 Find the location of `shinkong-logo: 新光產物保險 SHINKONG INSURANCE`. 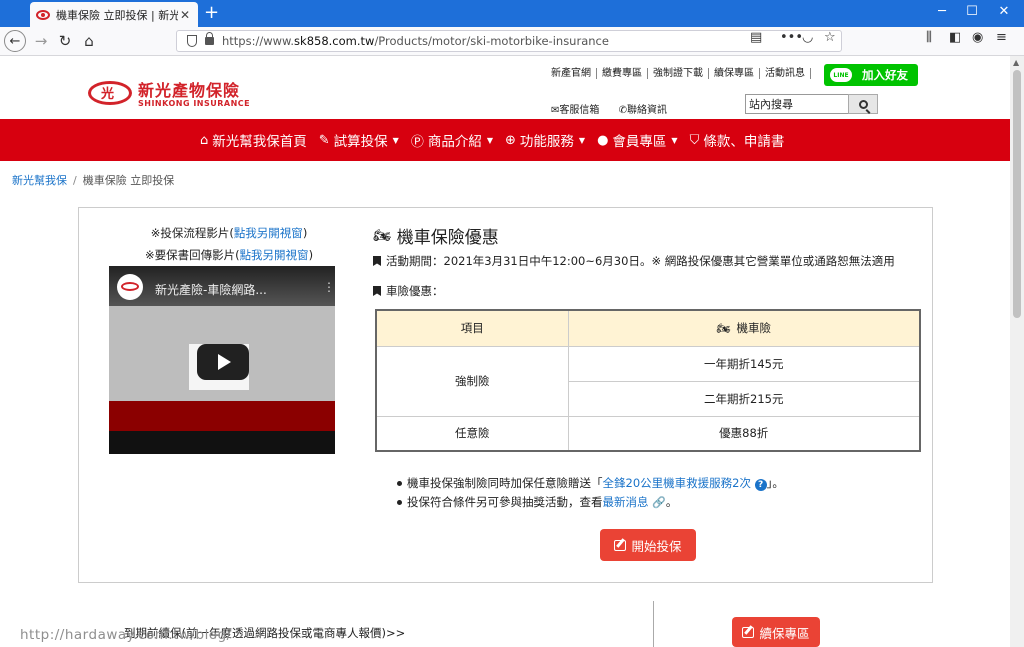

shinkong-logo: 新光產物保險 SHINKONG INSURANCE is located at coordinates (169, 92).